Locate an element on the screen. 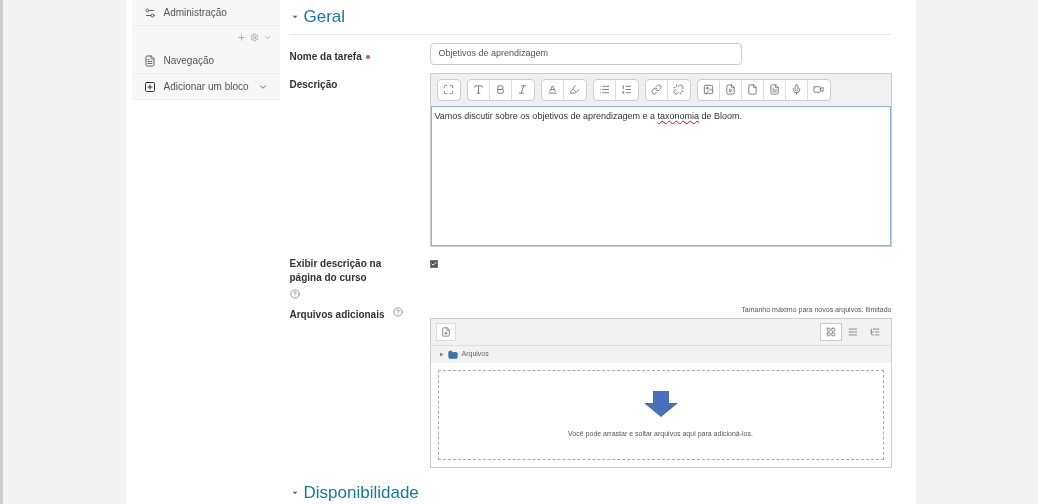 The width and height of the screenshot is (1038, 504). grid-view-icon is located at coordinates (830, 332).